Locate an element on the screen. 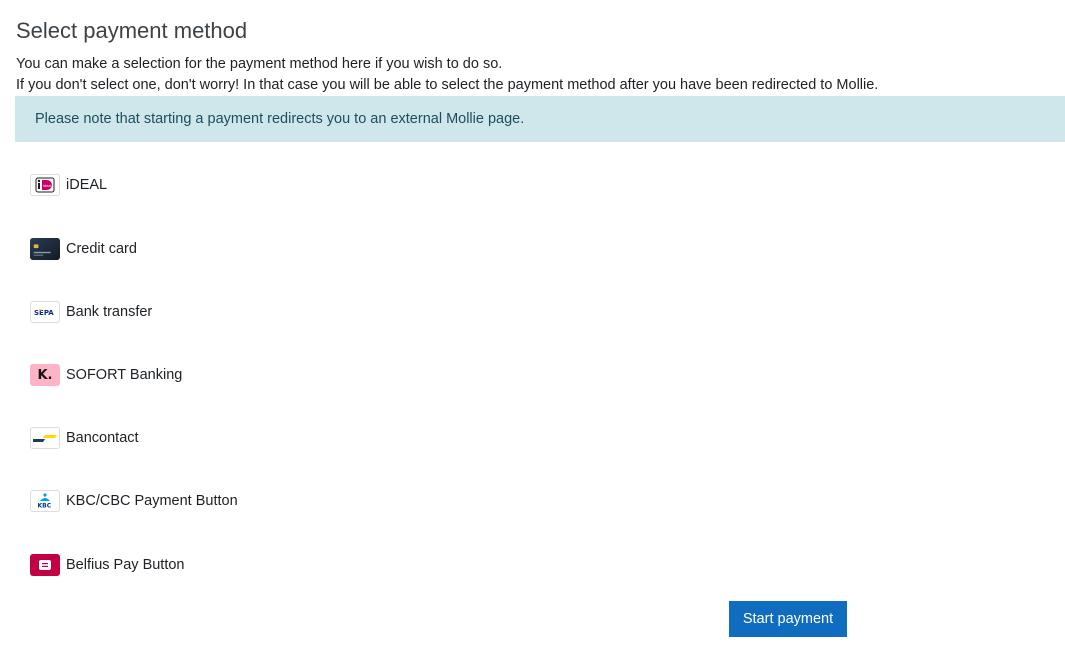 The height and width of the screenshot is (650, 1065). kbc-icon: KBC is located at coordinates (45, 501).